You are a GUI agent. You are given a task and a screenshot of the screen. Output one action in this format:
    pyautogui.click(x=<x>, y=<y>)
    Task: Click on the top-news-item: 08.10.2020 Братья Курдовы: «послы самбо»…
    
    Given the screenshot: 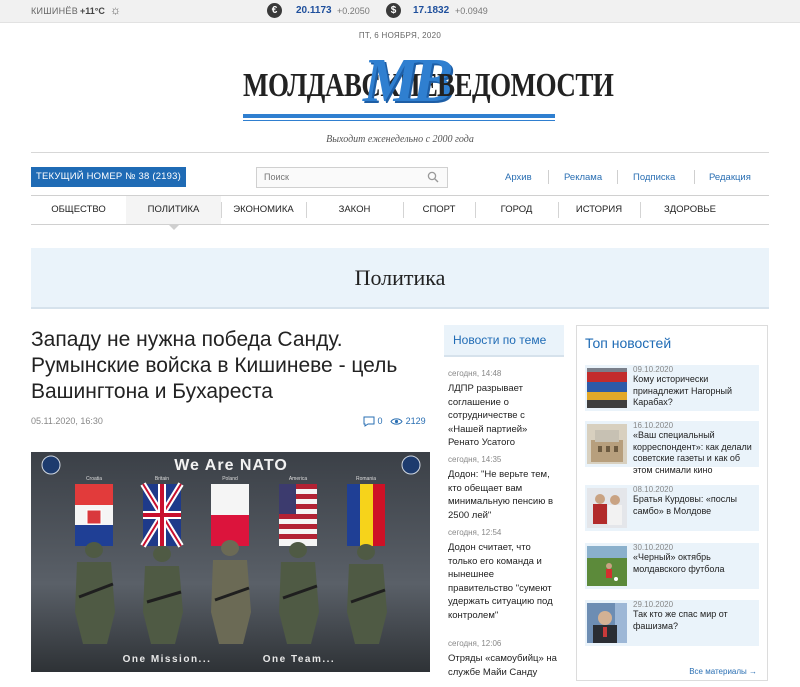 What is the action you would take?
    pyautogui.click(x=672, y=508)
    